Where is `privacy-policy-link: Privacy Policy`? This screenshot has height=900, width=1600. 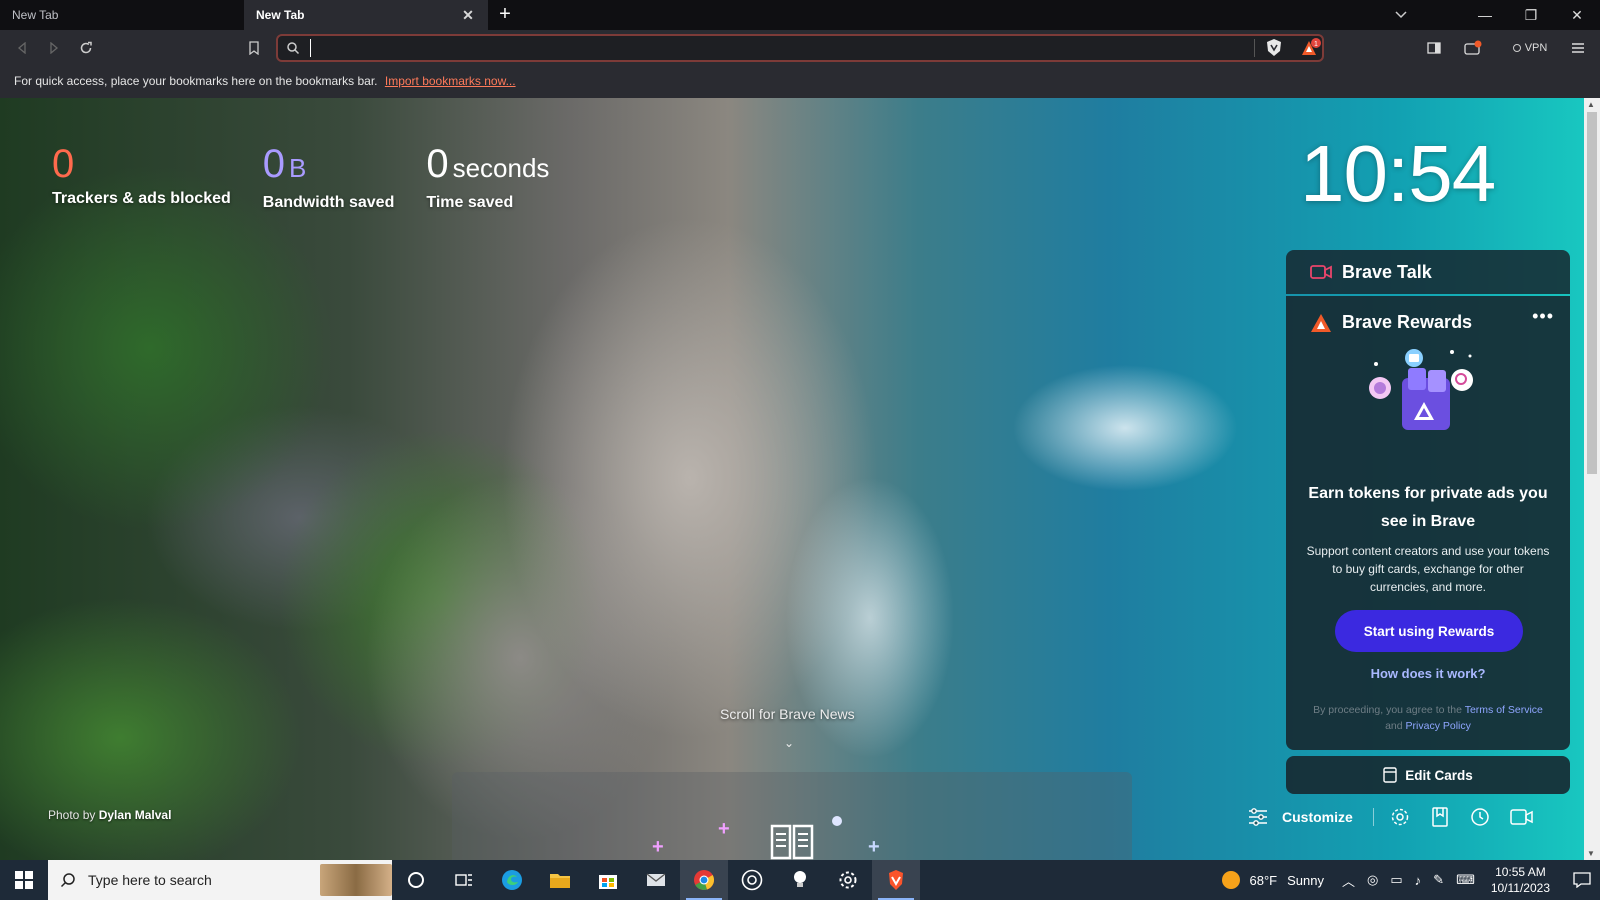
privacy-policy-link: Privacy Policy is located at coordinates (1438, 726).